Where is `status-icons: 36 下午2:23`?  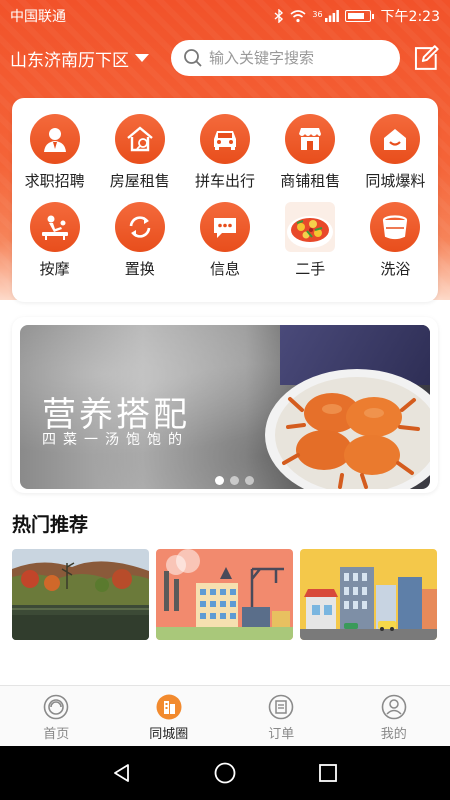
status-icons: 36 下午2:23 is located at coordinates (357, 16).